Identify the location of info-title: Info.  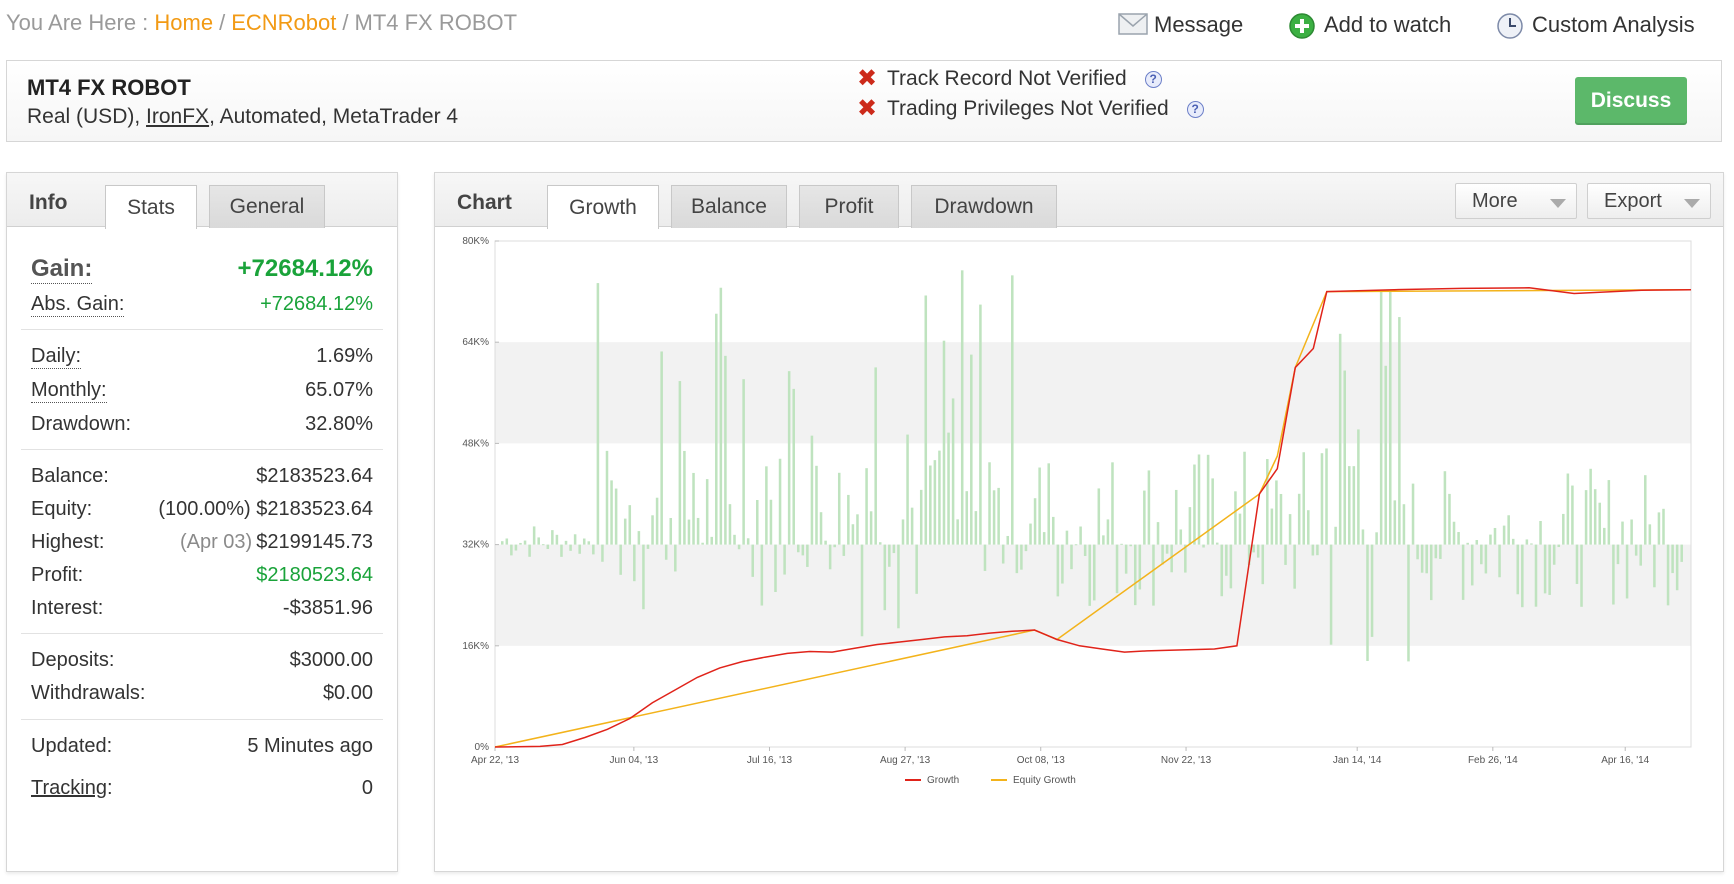
(48, 202).